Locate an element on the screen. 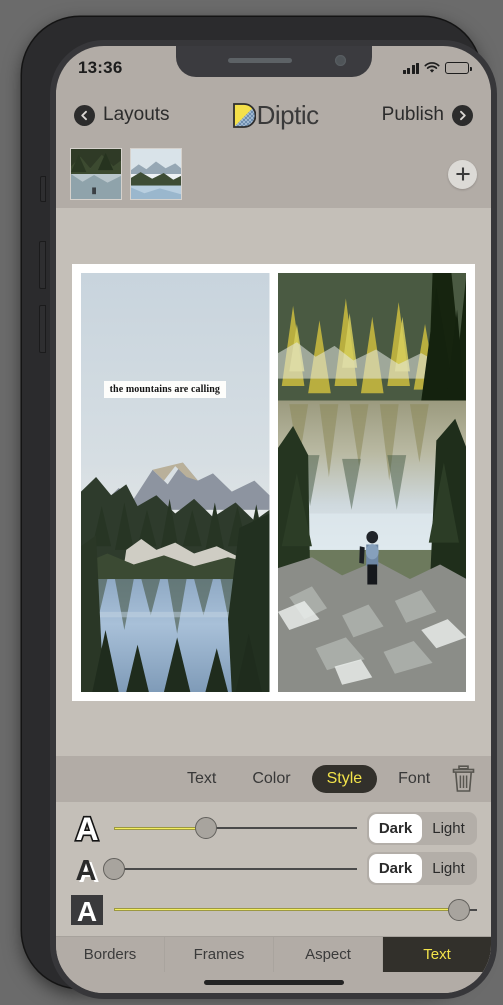 This screenshot has width=503, height=1005. earpiece-speaker is located at coordinates (259, 60).